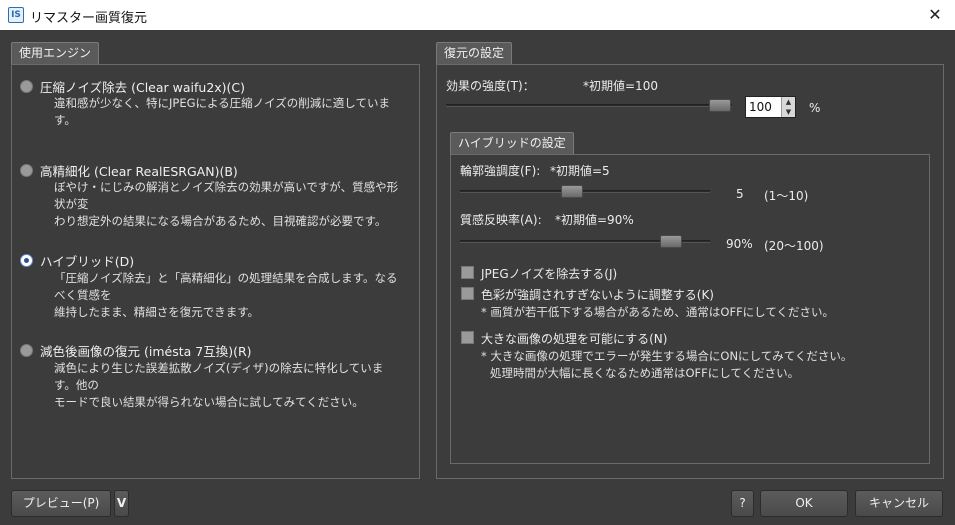 Image resolution: width=955 pixels, height=525 pixels. I want to click on edge-range: (1〜10), so click(786, 196).